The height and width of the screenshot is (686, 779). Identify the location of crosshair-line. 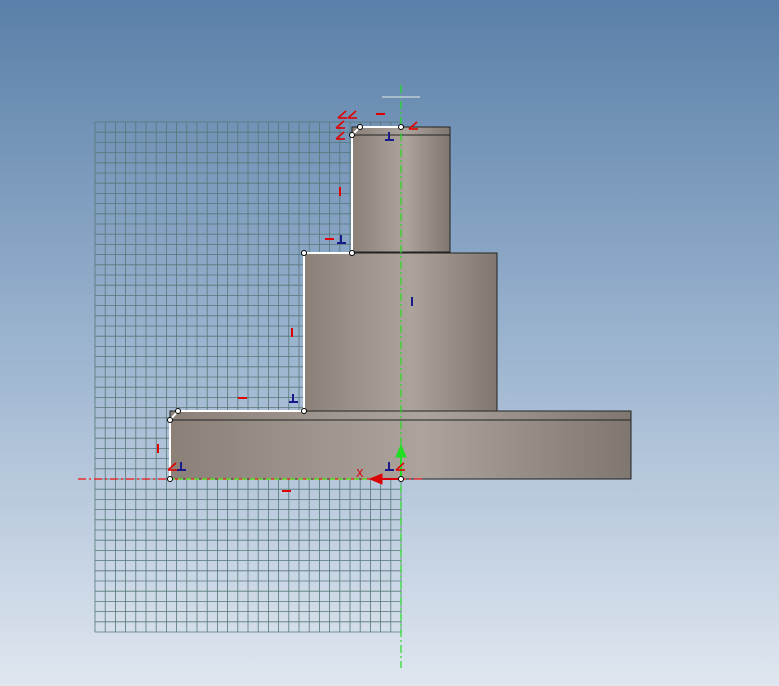
(401, 97).